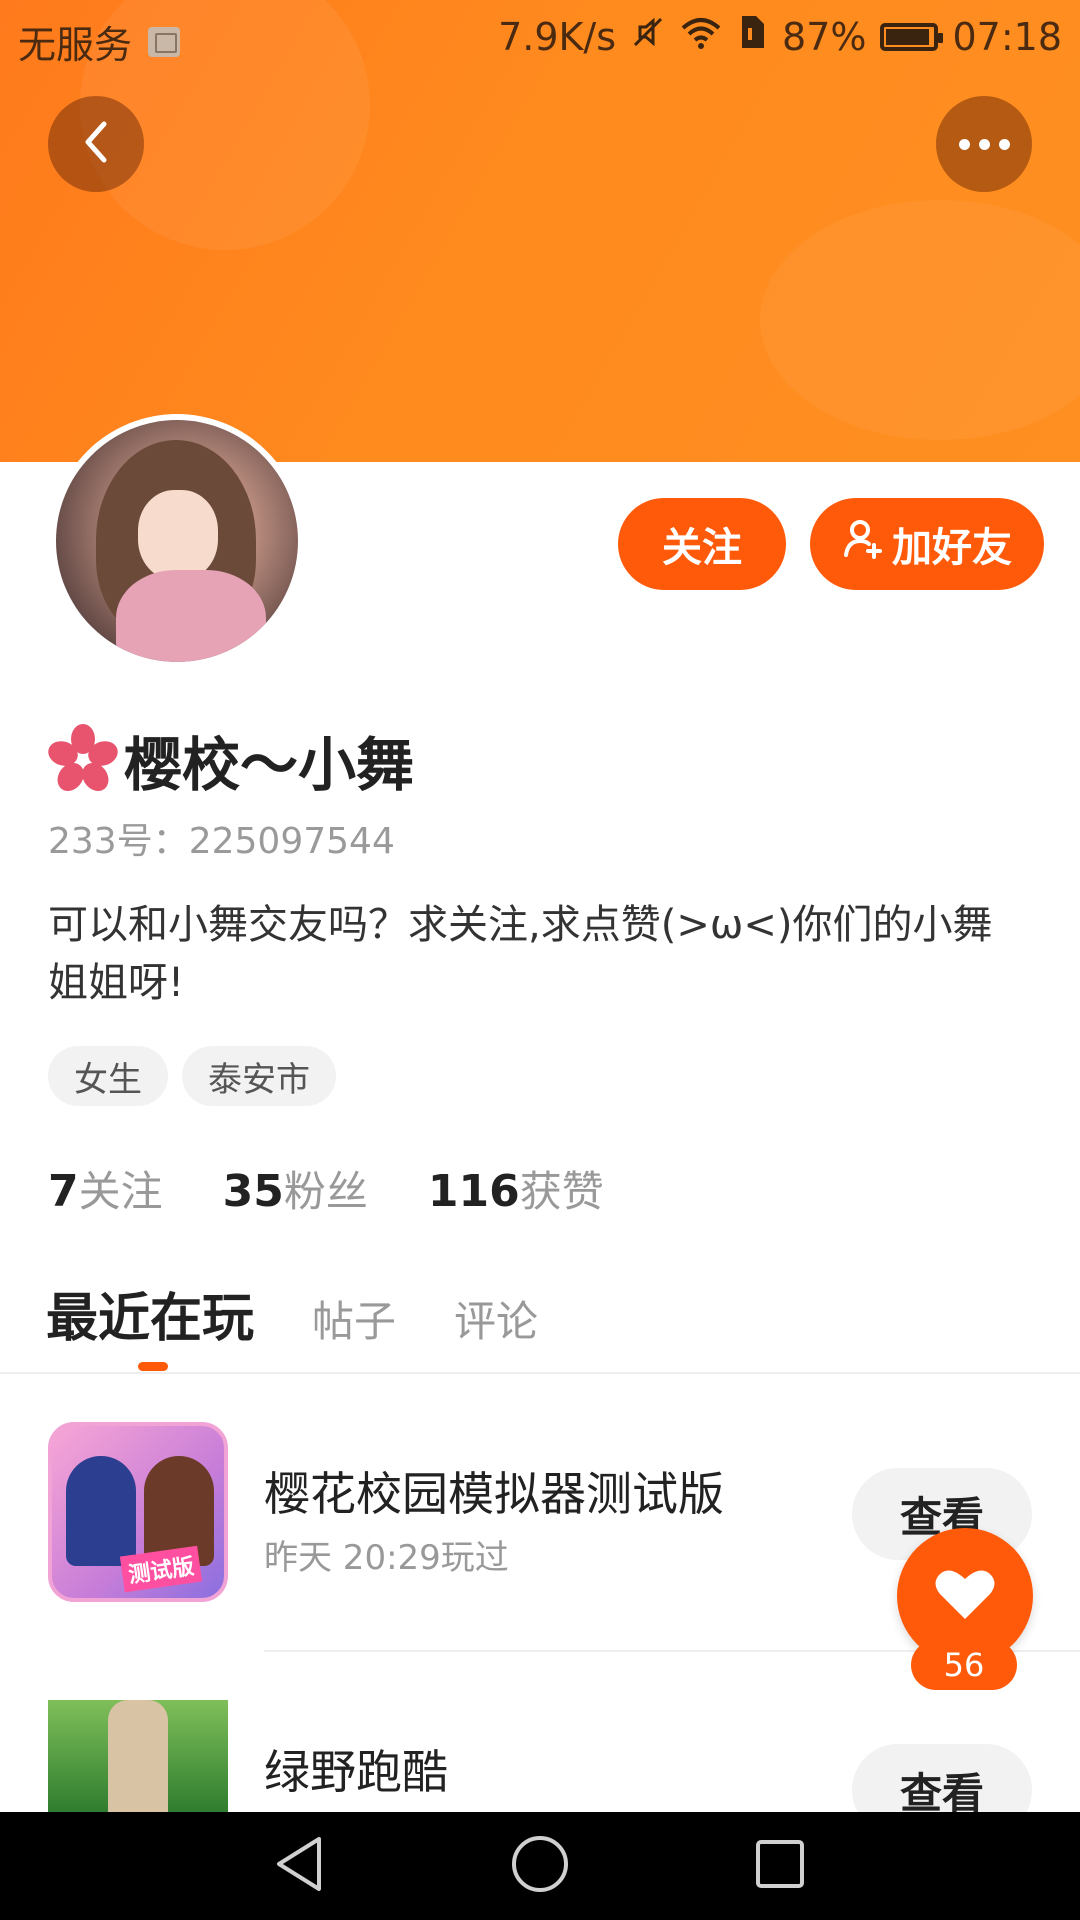  Describe the element at coordinates (952, 548) in the screenshot. I see `add-friend-label: 加好友` at that location.